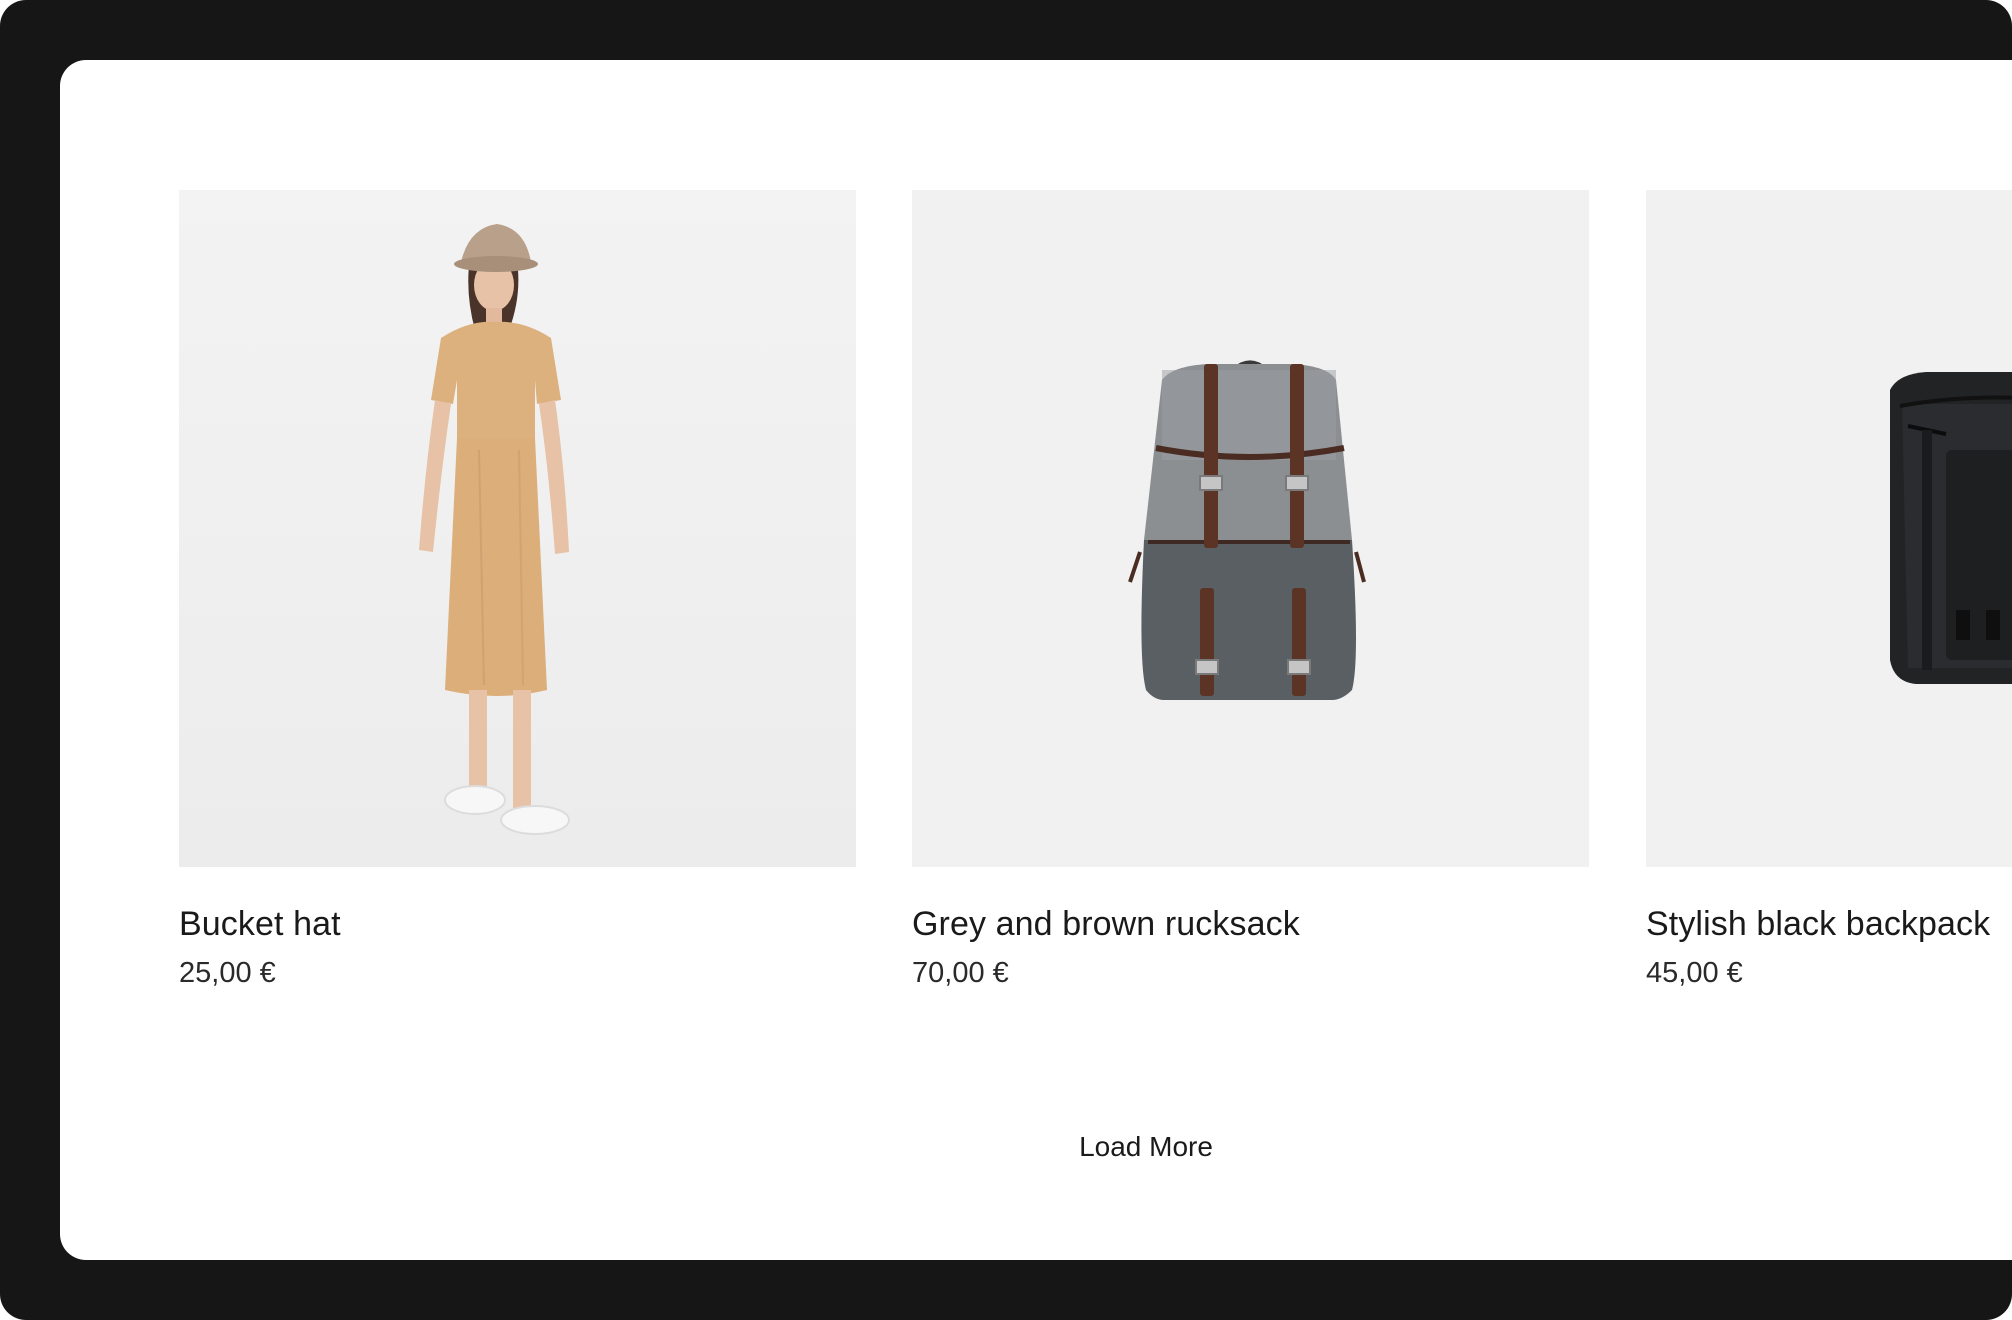 The image size is (2012, 1320). Describe the element at coordinates (517, 924) in the screenshot. I see `product-name: Bucket hat` at that location.